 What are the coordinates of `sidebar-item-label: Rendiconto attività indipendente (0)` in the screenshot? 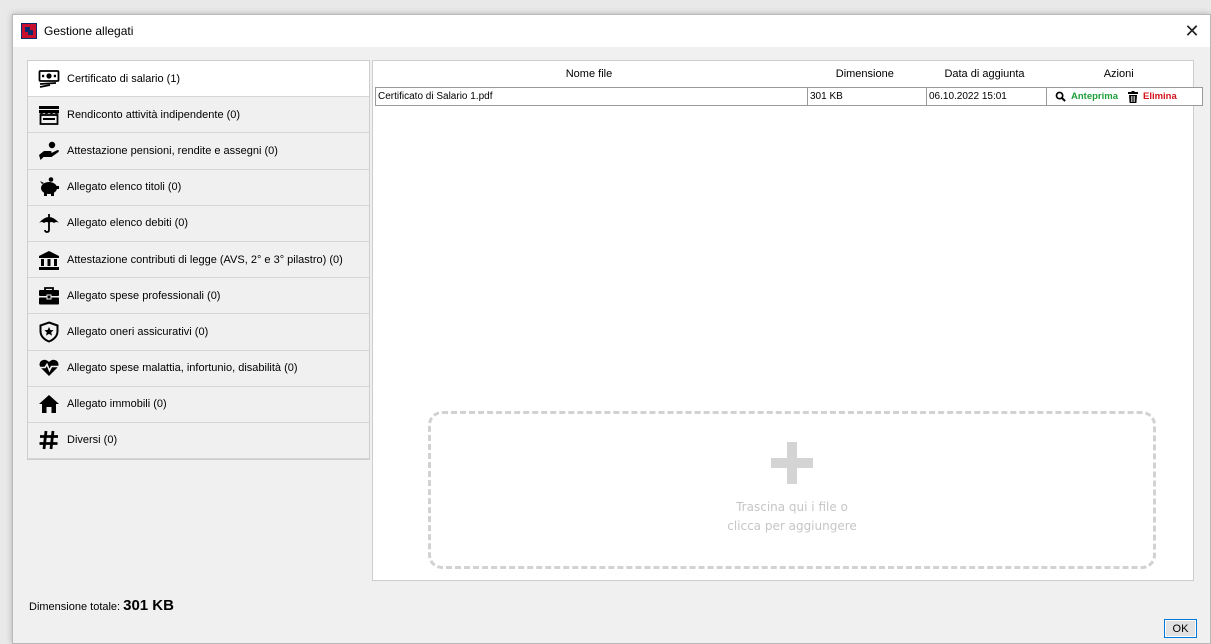 It's located at (154, 114).